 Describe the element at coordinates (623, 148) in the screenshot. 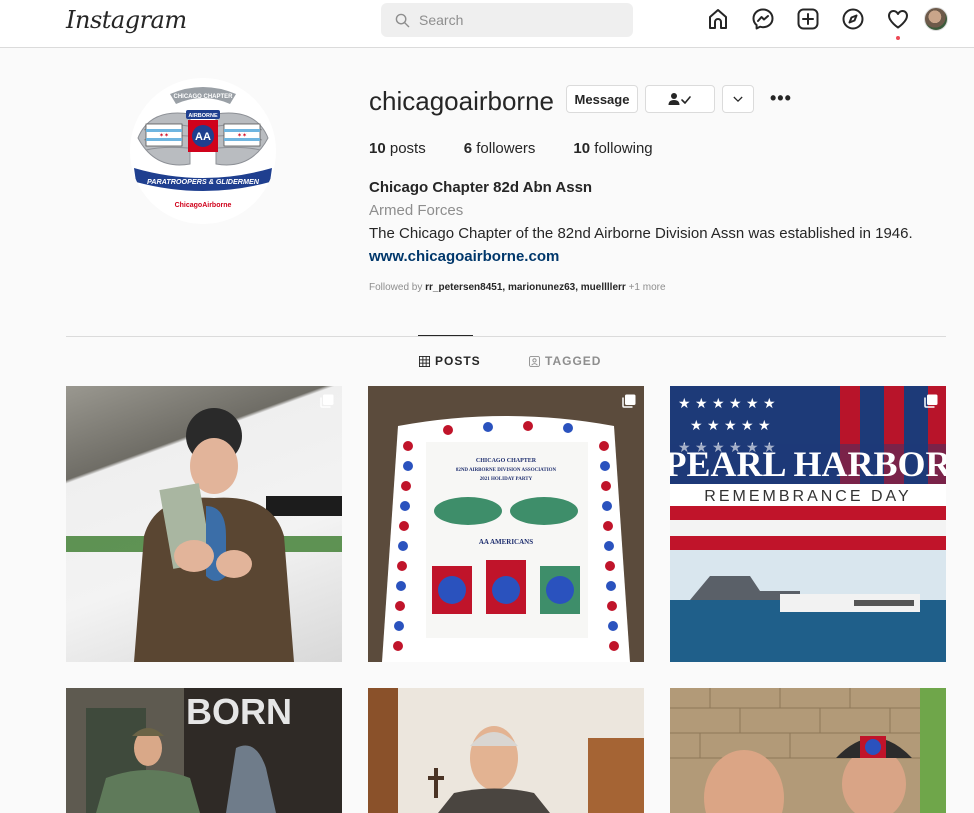

I see `following-label: following` at that location.